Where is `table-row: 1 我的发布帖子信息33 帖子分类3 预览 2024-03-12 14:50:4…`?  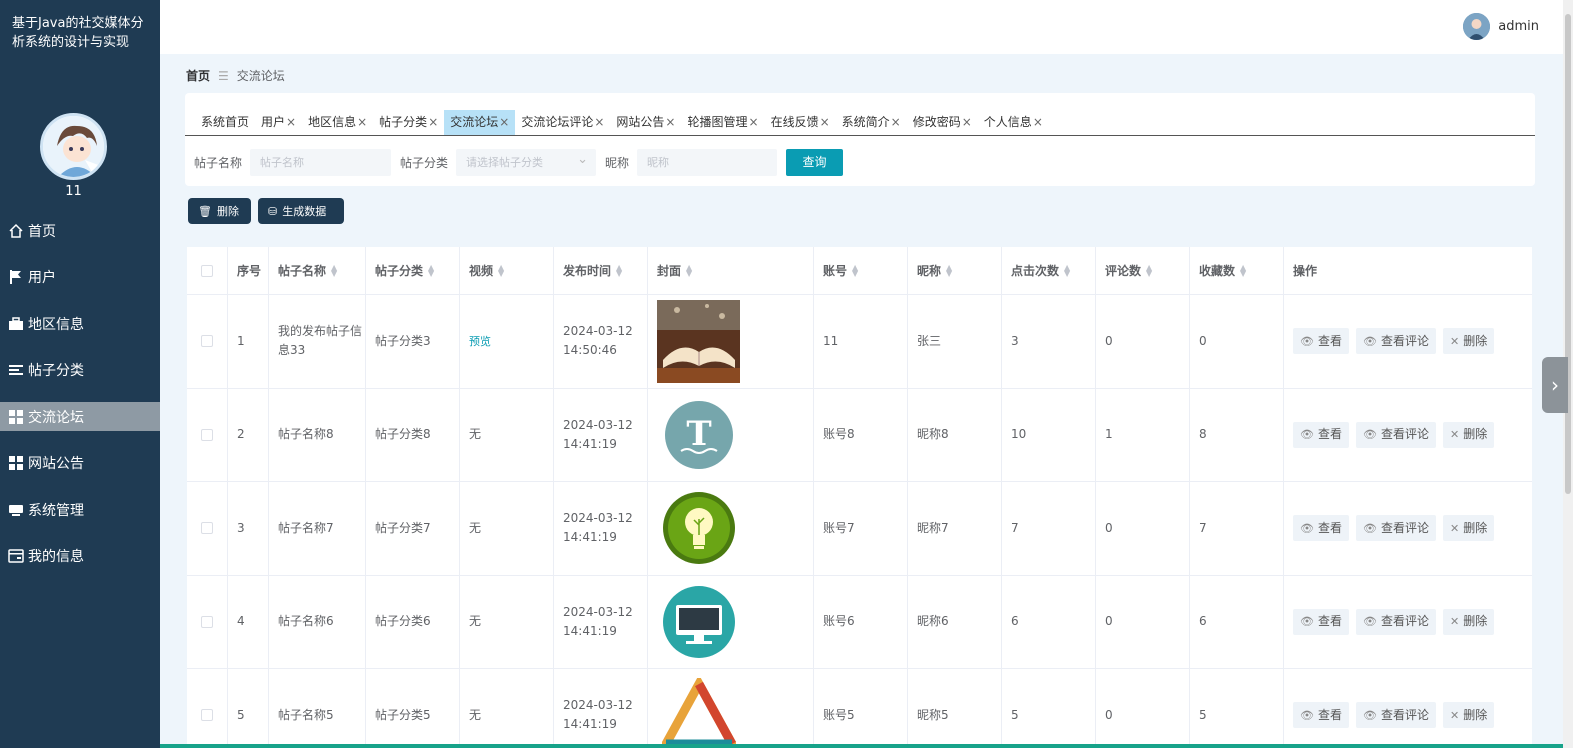 table-row: 1 我的发布帖子信息33 帖子分类3 预览 2024-03-12 14:50:4… is located at coordinates (859, 342).